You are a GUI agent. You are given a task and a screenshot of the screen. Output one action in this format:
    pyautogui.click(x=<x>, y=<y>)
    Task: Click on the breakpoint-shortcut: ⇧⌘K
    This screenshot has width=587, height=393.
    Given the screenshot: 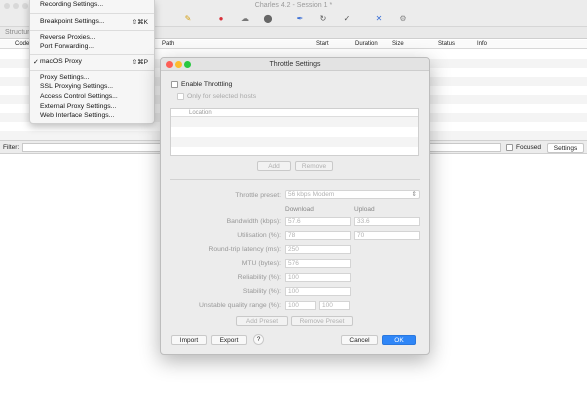 What is the action you would take?
    pyautogui.click(x=139, y=22)
    